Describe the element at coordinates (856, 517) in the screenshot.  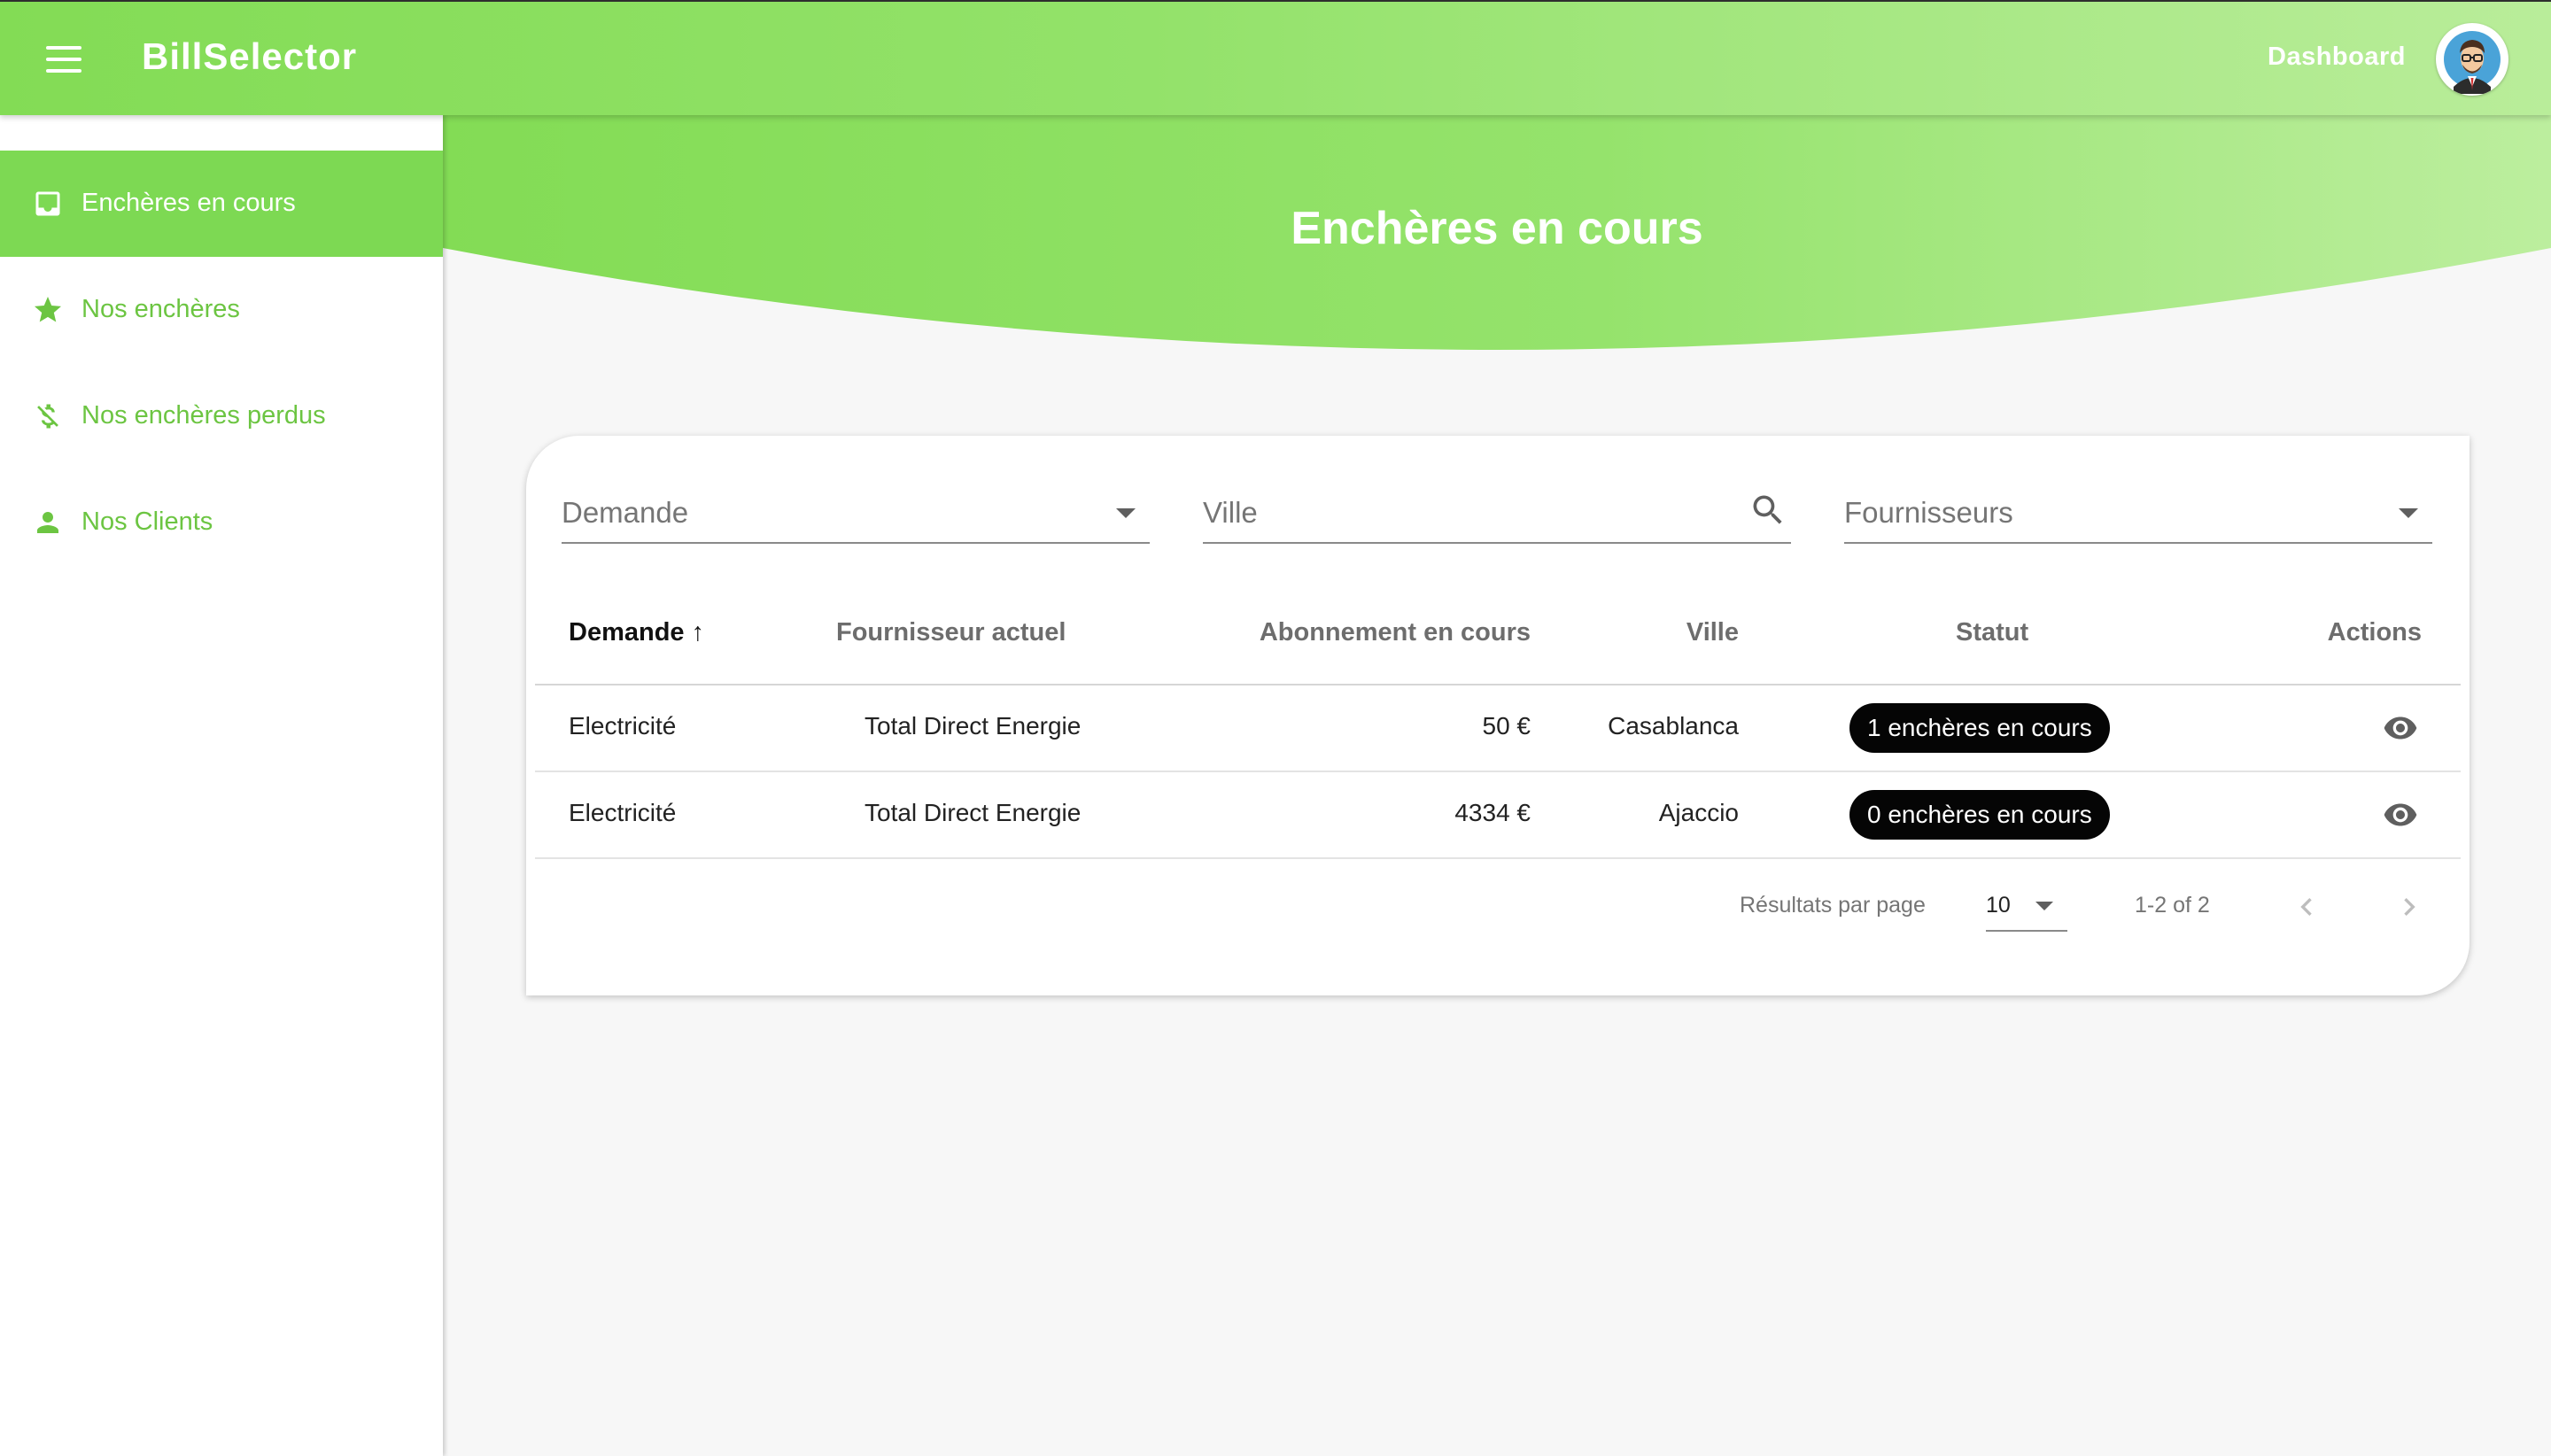
I see `demande-select: Demande` at that location.